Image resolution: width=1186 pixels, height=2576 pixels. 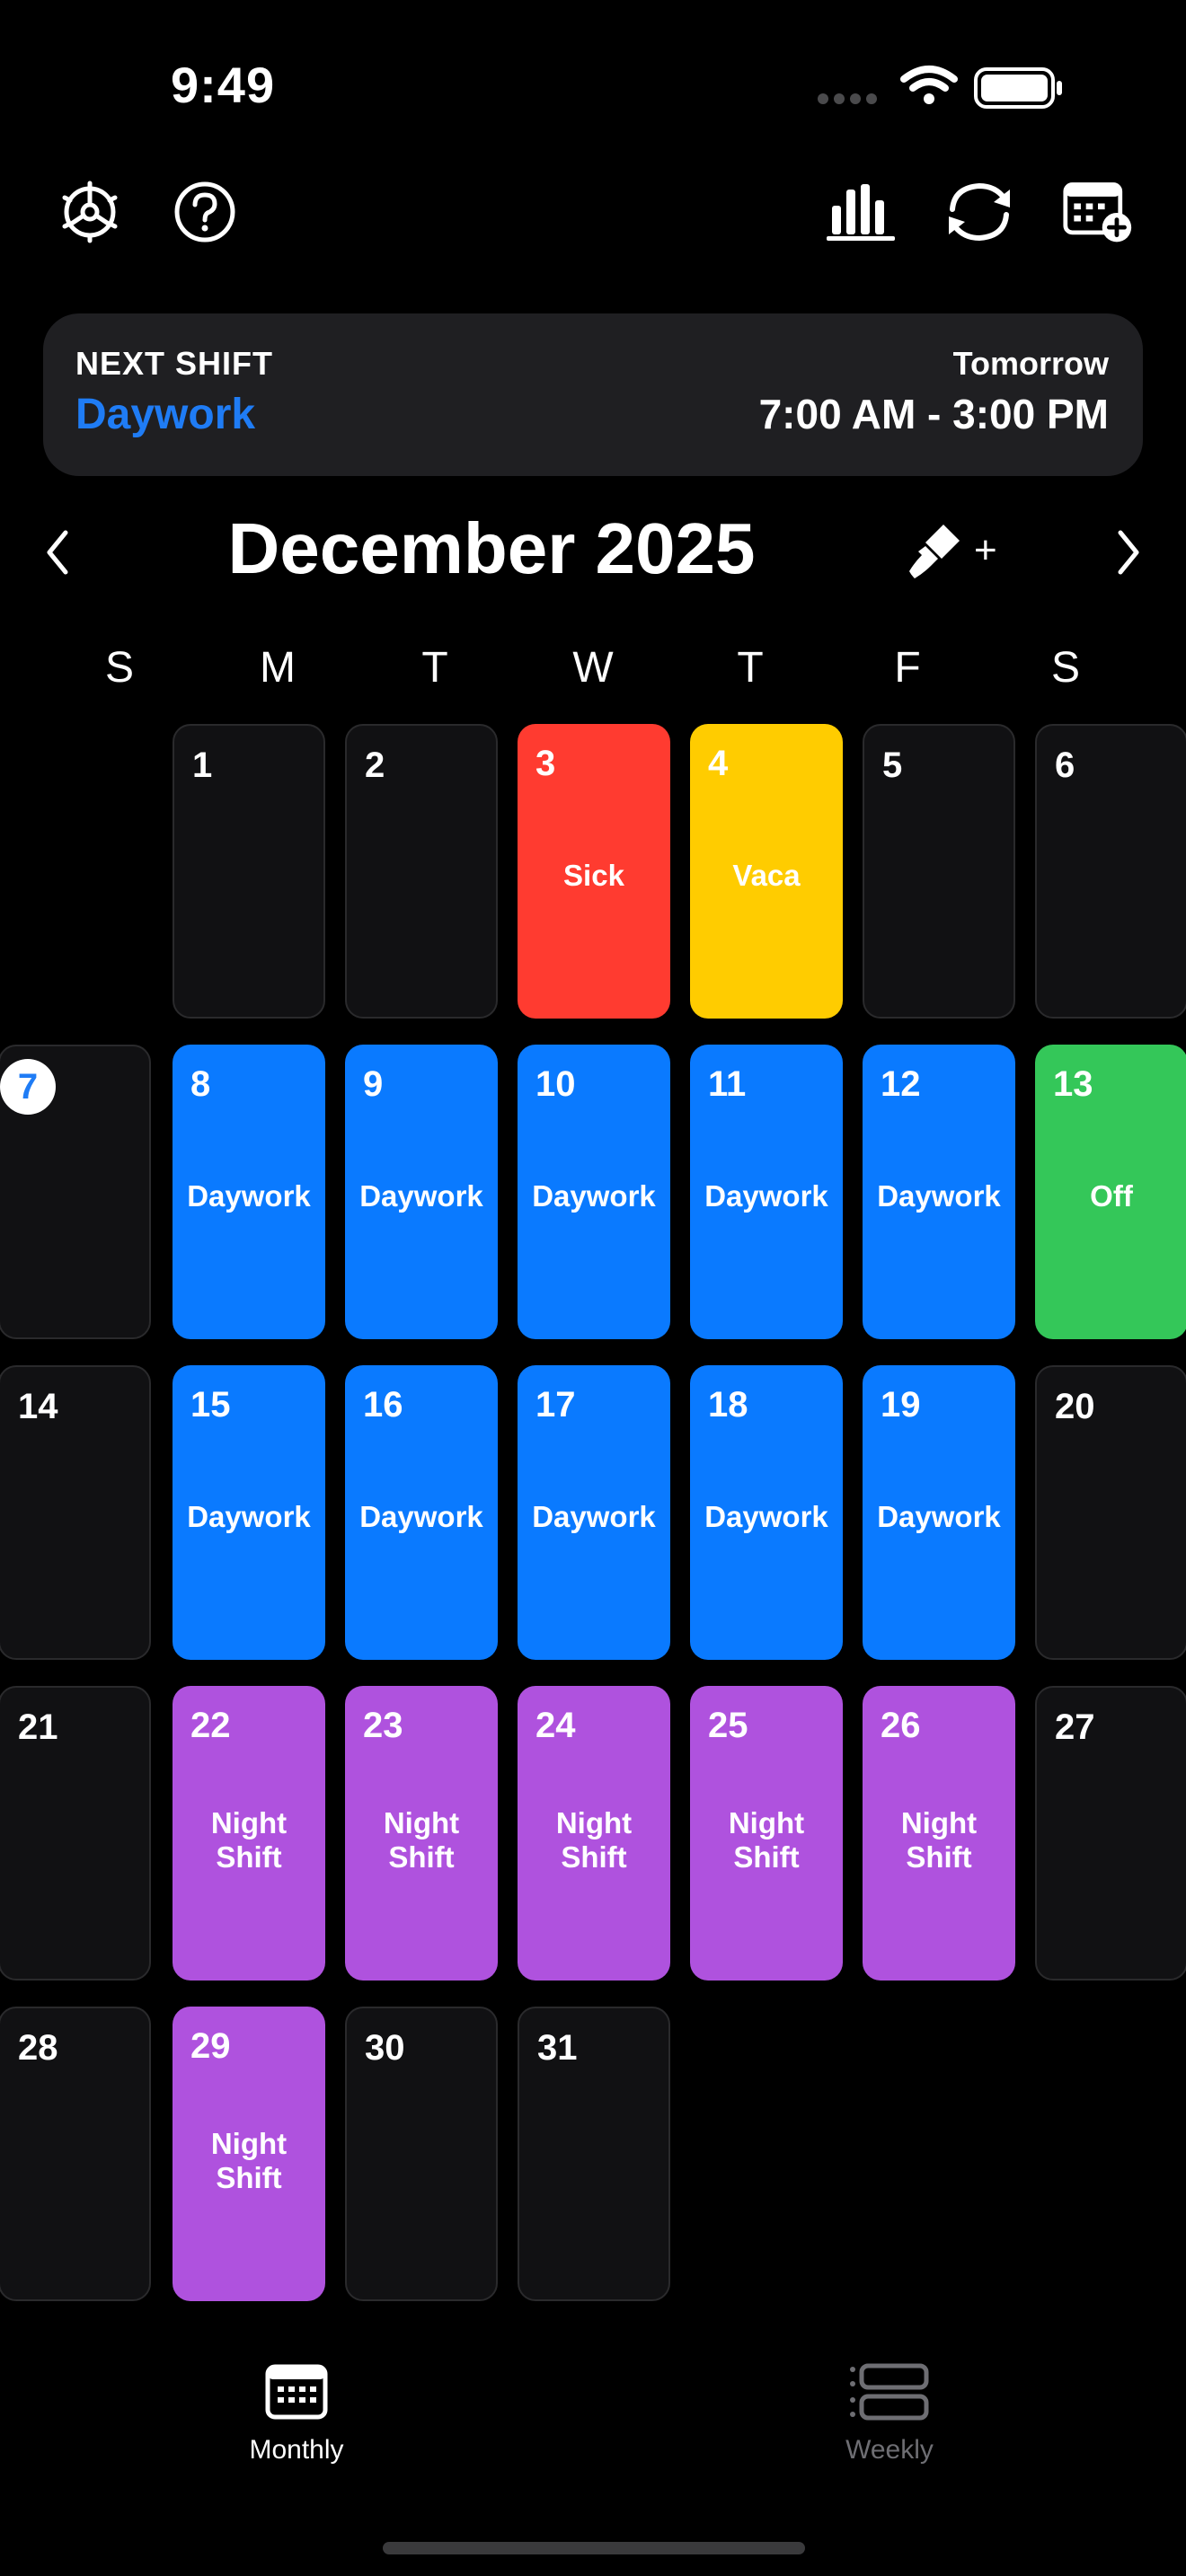 I want to click on paintbrush-icon, so click(x=934, y=551).